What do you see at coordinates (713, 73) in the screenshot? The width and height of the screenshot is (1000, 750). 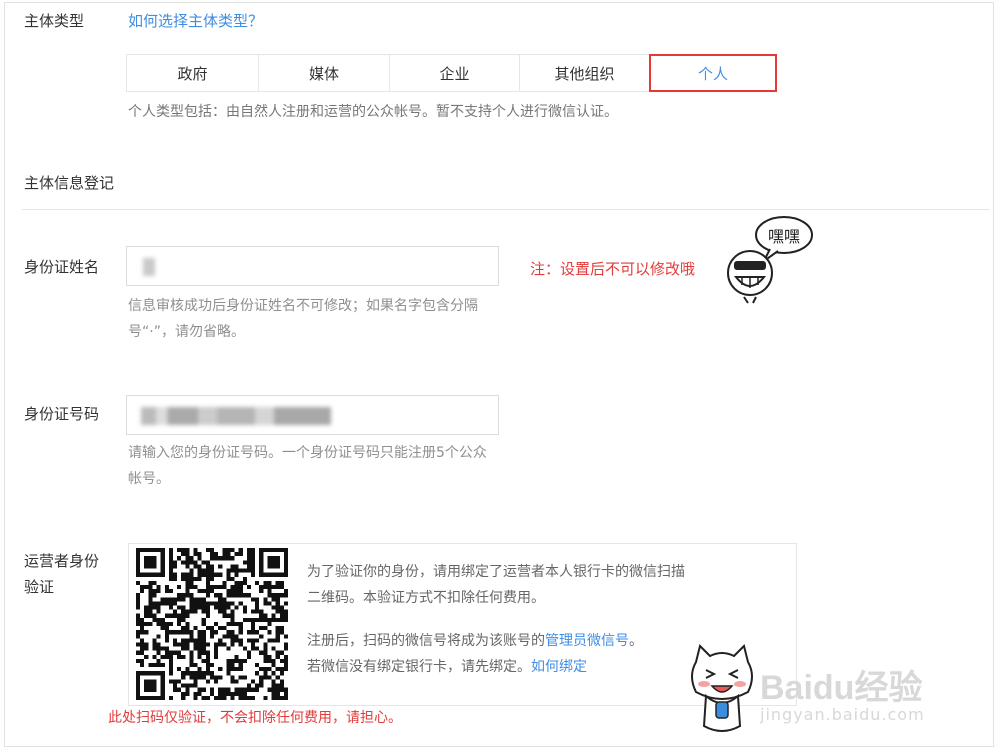 I see `tab-individual: 个人` at bounding box center [713, 73].